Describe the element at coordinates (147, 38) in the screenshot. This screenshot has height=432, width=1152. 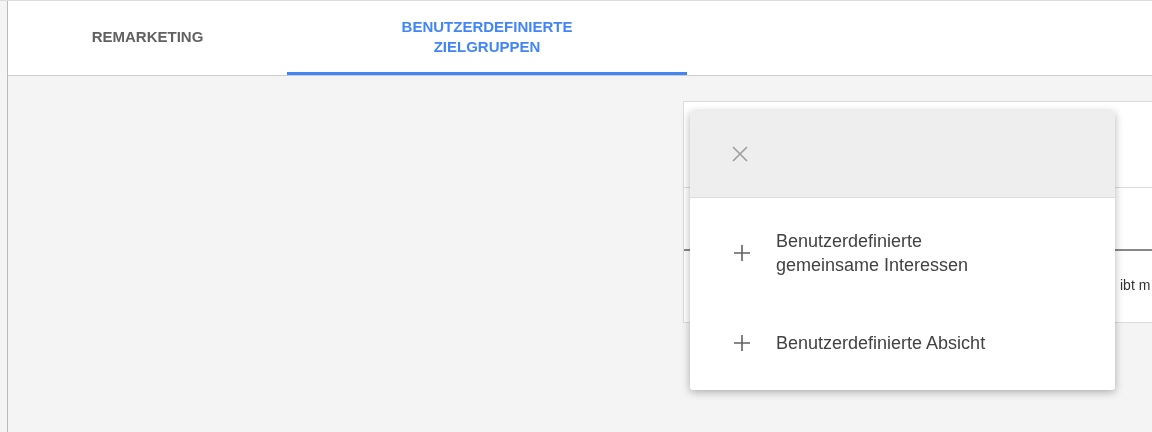
I see `tab: REMARKETING` at that location.